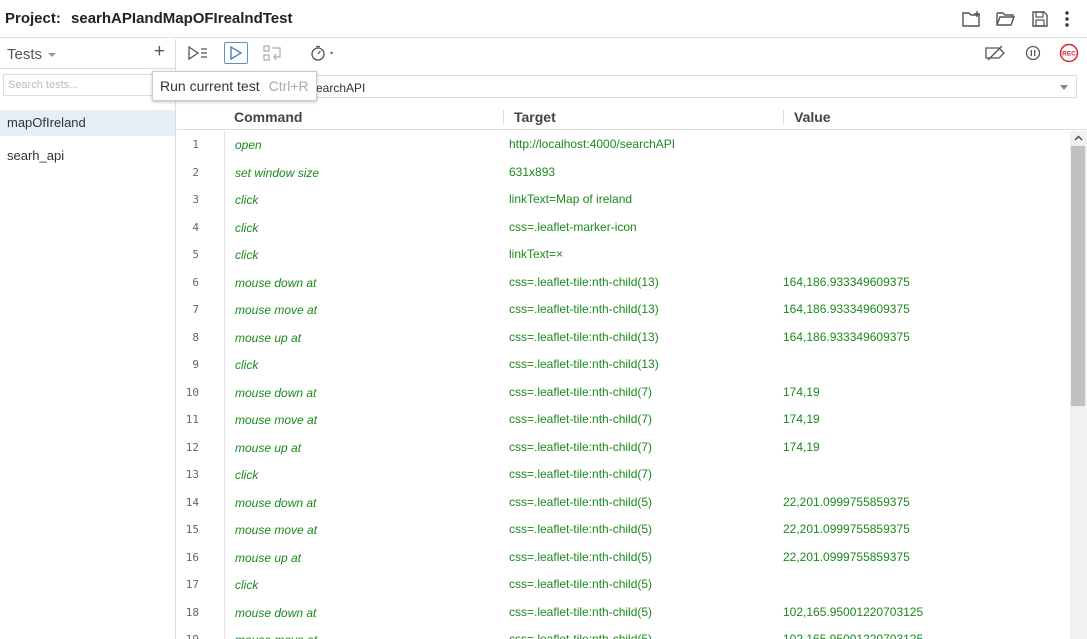 The image size is (1087, 639). Describe the element at coordinates (195, 144) in the screenshot. I see `line-number: 1` at that location.